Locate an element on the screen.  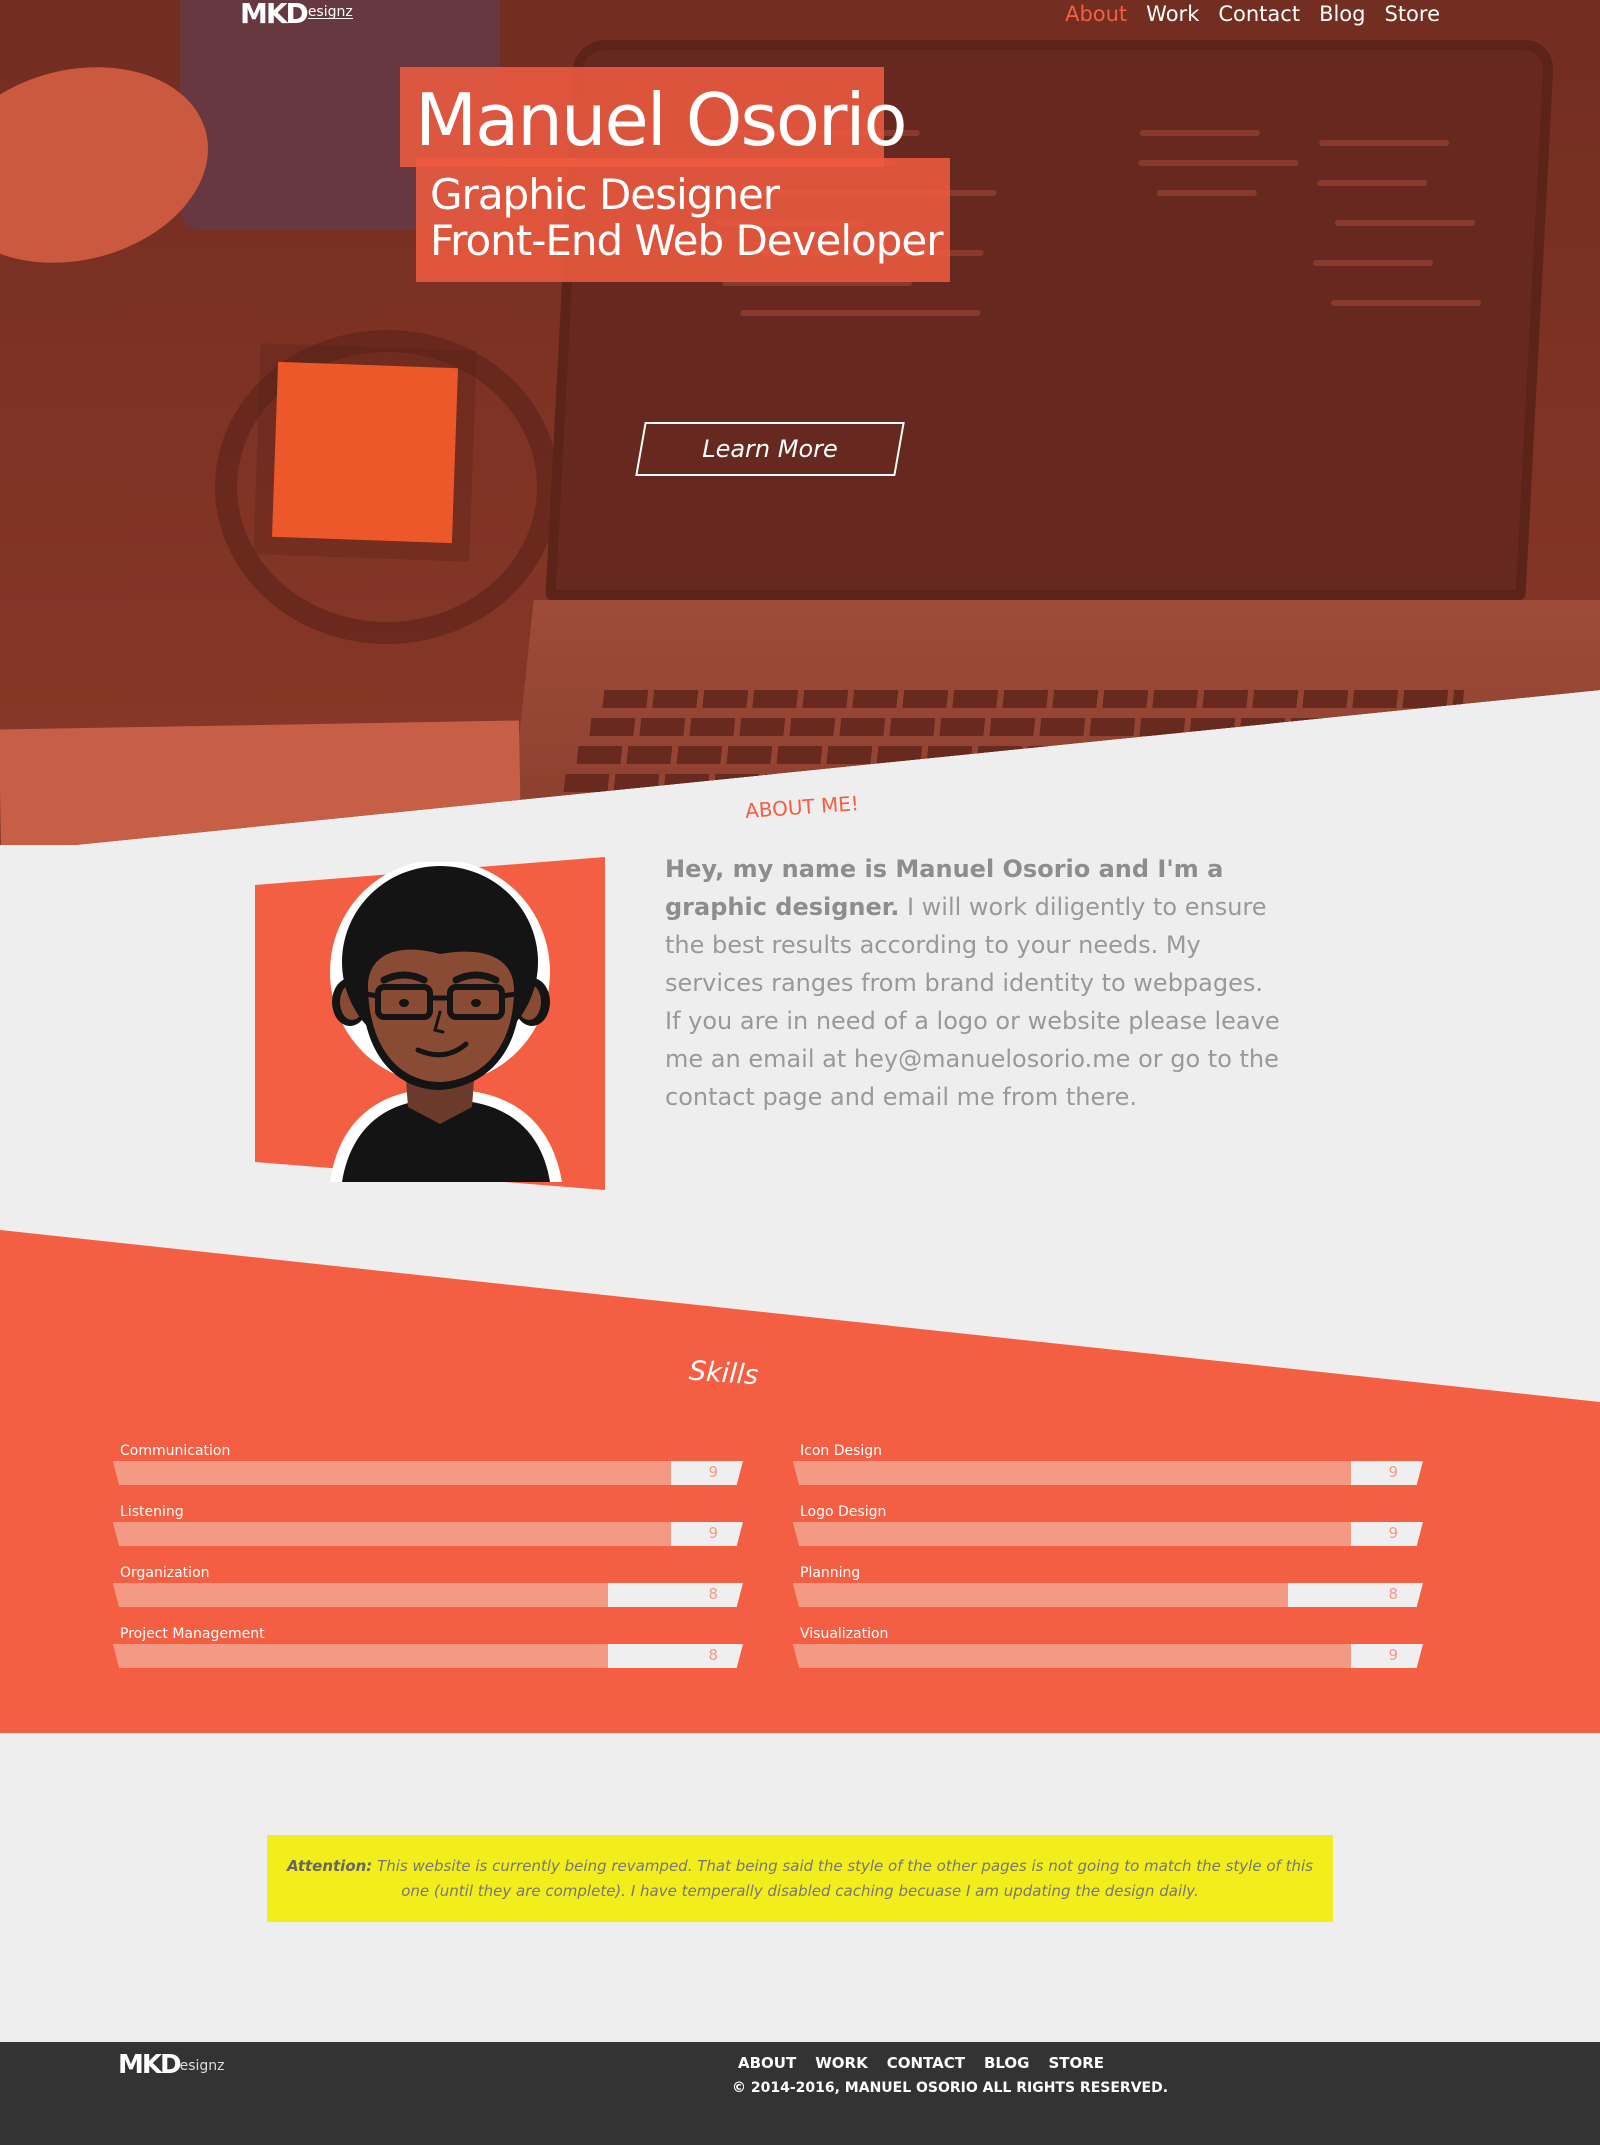
logo-wordmark: esignz is located at coordinates (330, 12).